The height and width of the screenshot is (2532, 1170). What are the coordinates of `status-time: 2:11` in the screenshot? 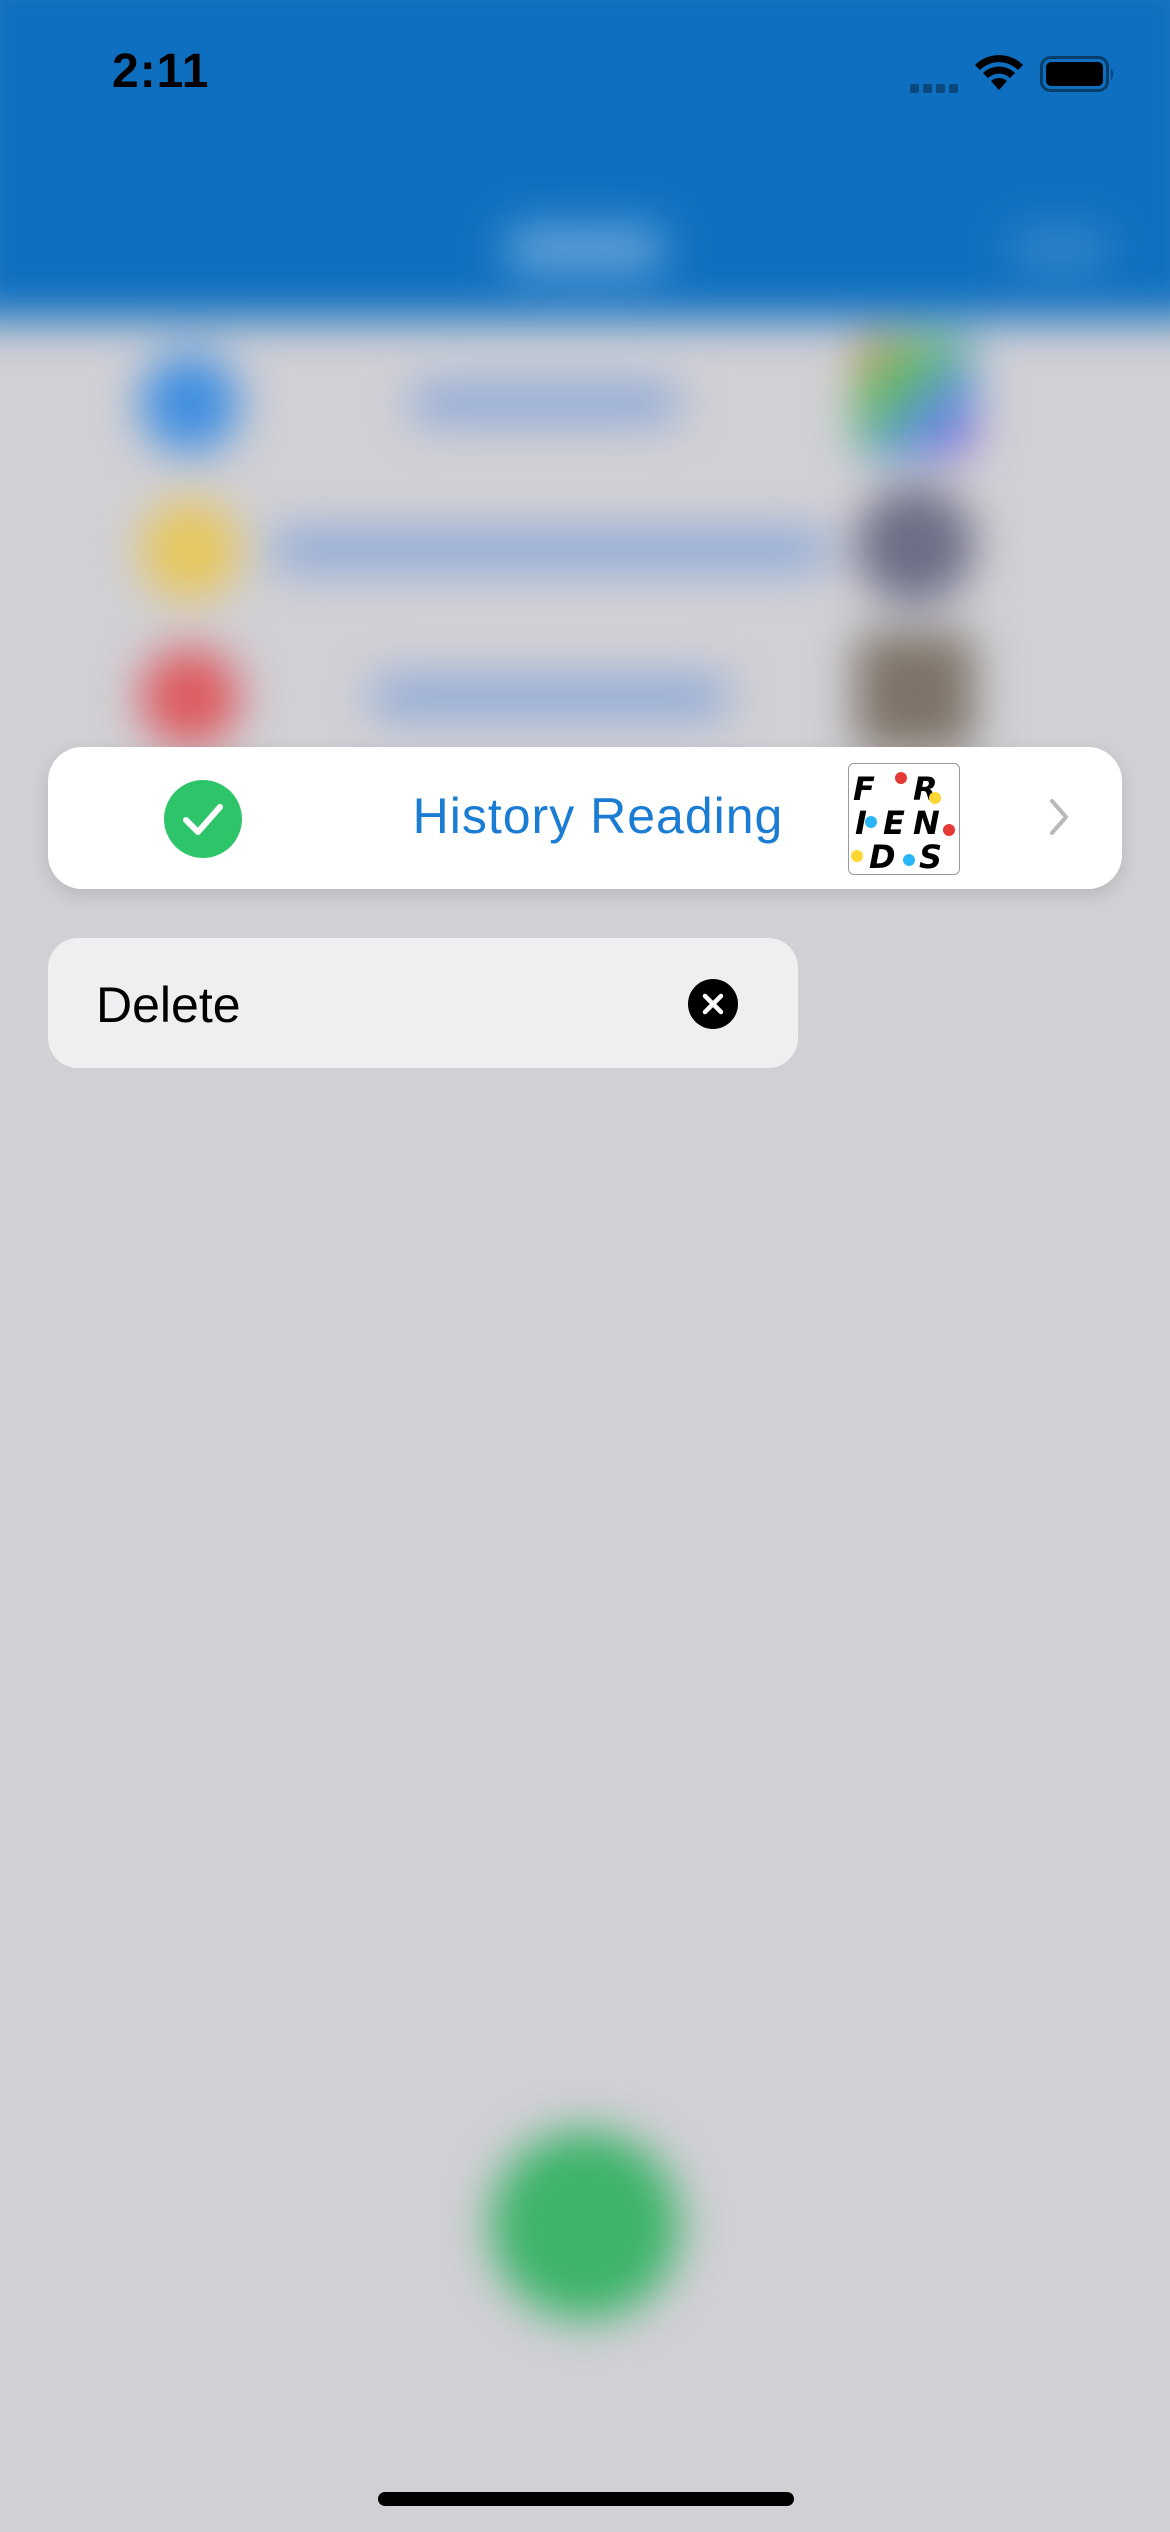 It's located at (161, 71).